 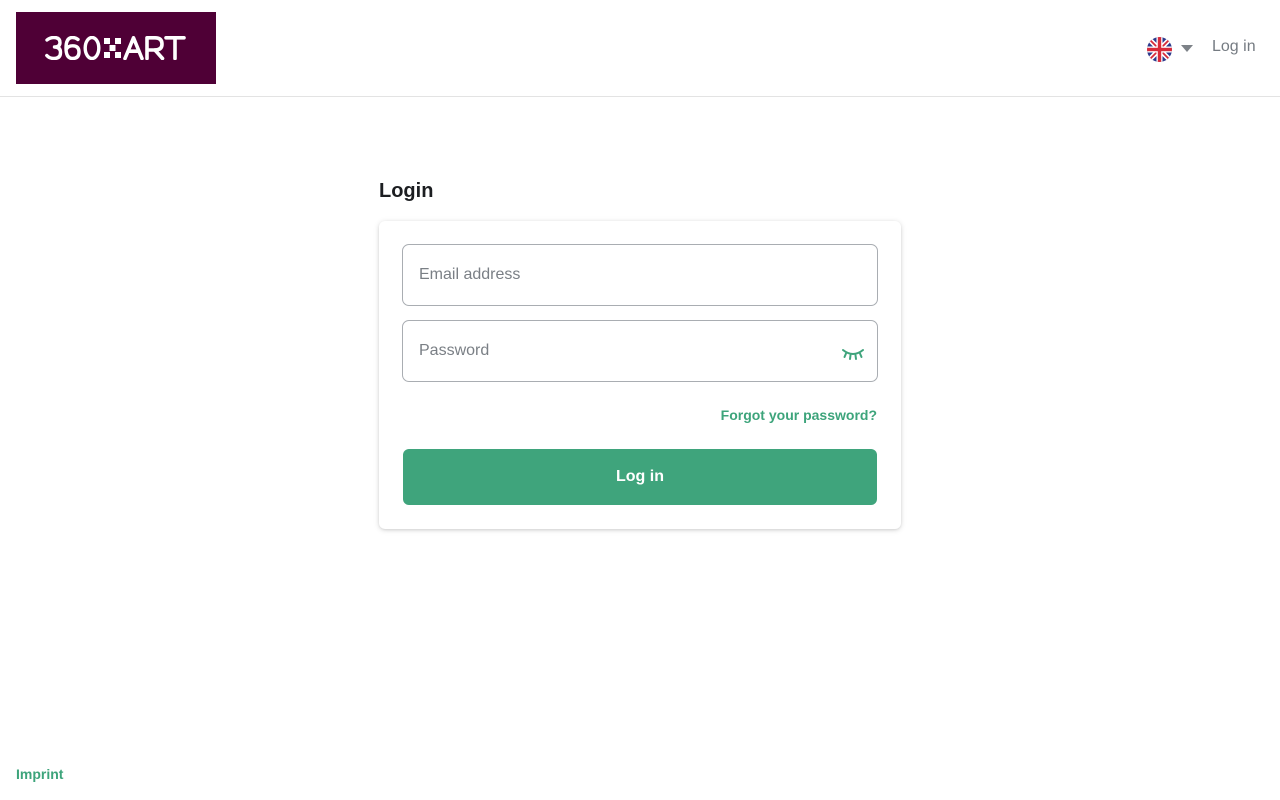 I want to click on language-selector, so click(x=1170, y=49).